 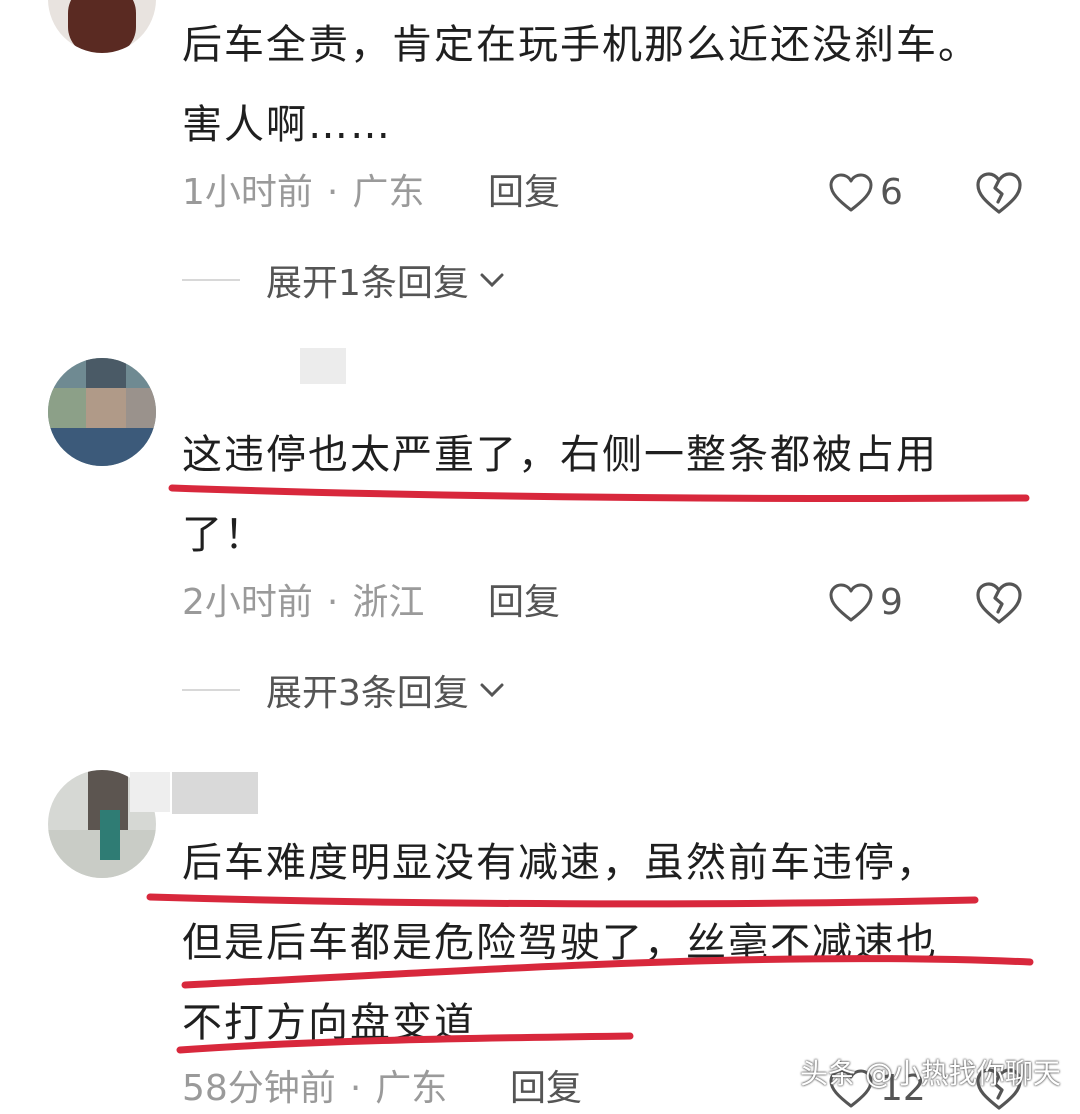 What do you see at coordinates (247, 192) in the screenshot?
I see `comment-time: 1小时前` at bounding box center [247, 192].